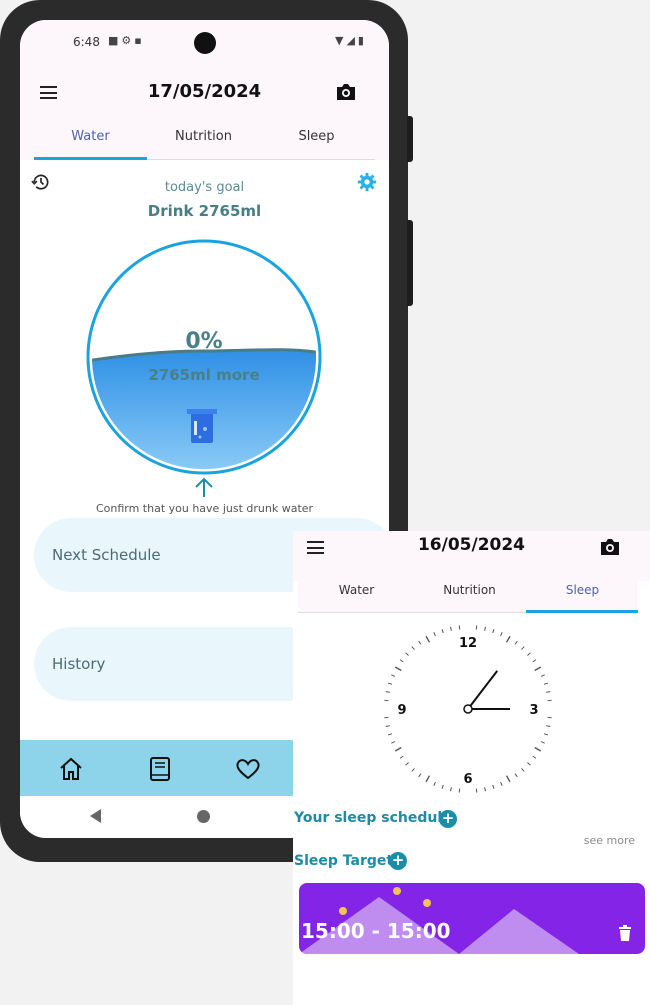 The width and height of the screenshot is (650, 1005). What do you see at coordinates (609, 840) in the screenshot?
I see `see-more-link: see more` at bounding box center [609, 840].